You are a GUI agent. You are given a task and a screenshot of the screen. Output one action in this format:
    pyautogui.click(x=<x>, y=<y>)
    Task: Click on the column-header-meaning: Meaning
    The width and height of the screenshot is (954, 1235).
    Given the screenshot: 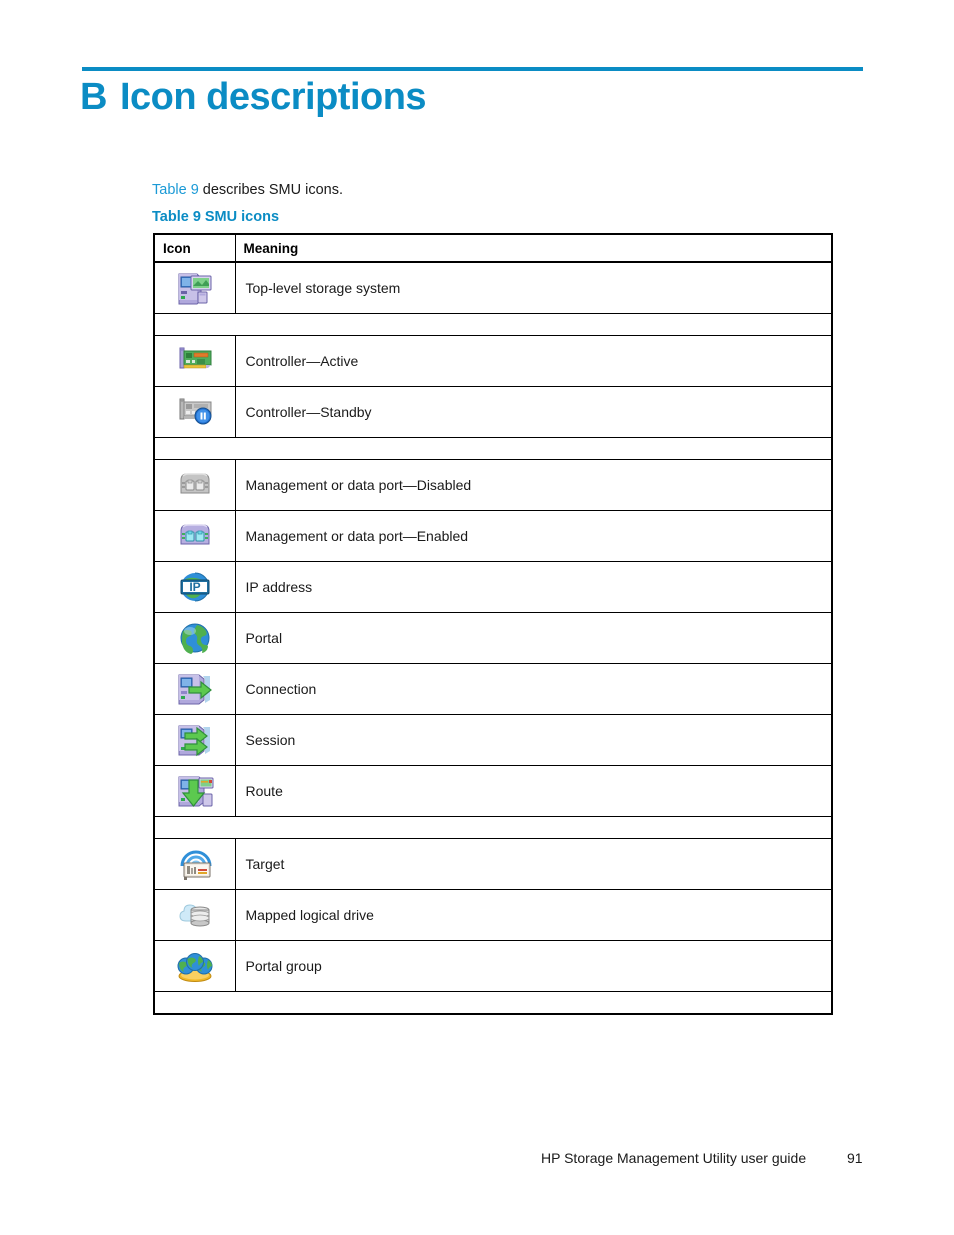 What is the action you would take?
    pyautogui.click(x=533, y=248)
    